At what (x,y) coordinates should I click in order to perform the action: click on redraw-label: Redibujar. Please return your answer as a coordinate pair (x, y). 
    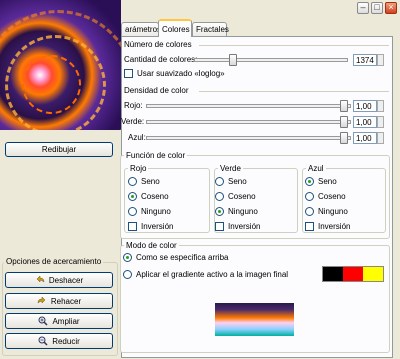
    Looking at the image, I should click on (59, 149).